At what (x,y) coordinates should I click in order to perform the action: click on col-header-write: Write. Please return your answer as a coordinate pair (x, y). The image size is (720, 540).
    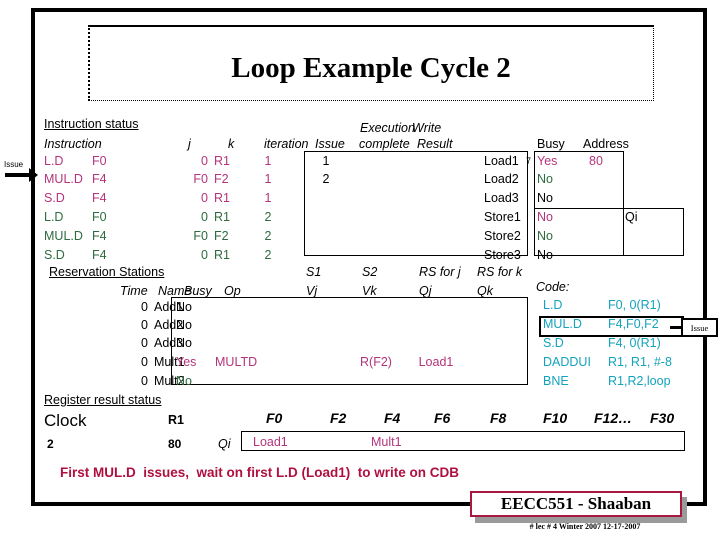
    Looking at the image, I should click on (427, 128).